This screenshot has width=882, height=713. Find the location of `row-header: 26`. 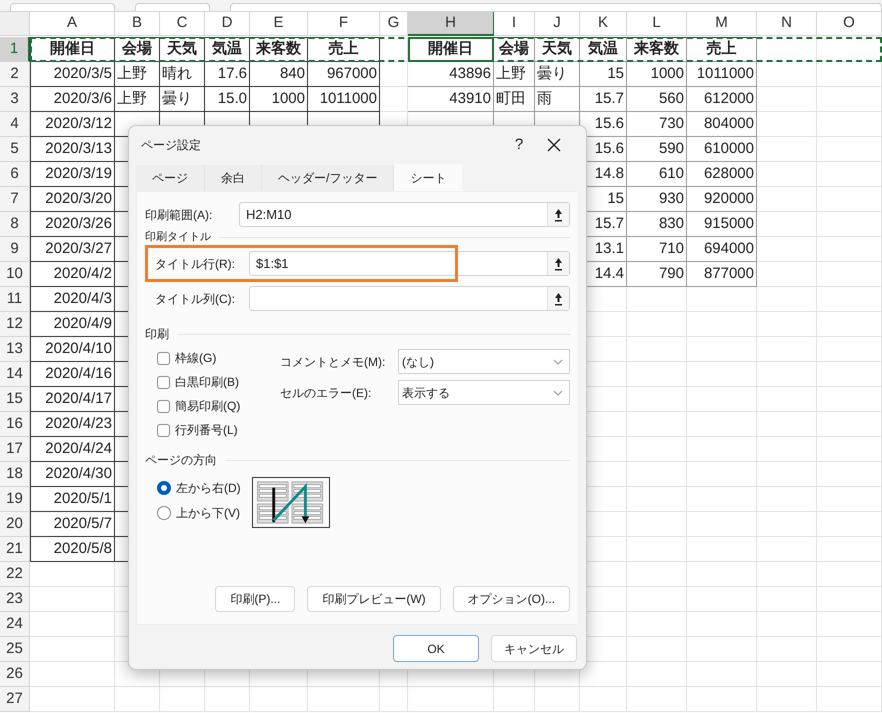

row-header: 26 is located at coordinates (15, 674).